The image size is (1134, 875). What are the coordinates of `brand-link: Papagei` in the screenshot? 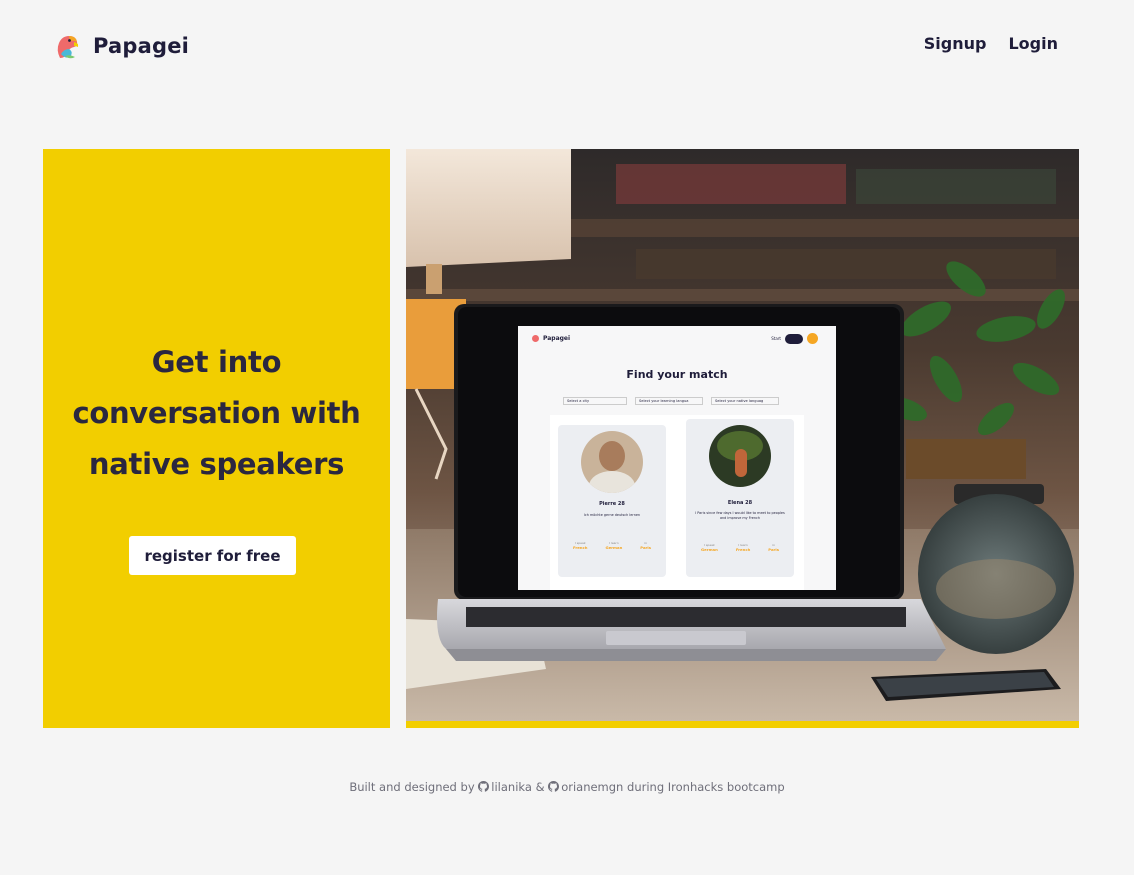 It's located at (120, 46).